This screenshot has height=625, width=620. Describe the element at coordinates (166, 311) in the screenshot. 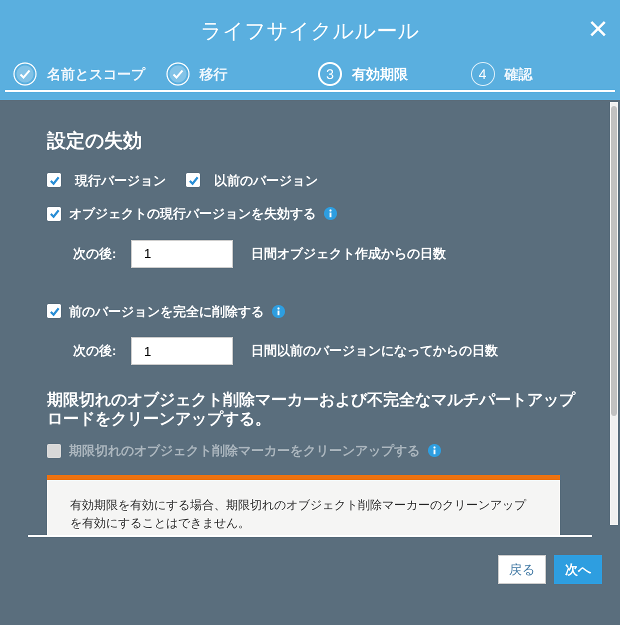

I see `checkbox-label: 前のバージョンを完全に削除する` at that location.